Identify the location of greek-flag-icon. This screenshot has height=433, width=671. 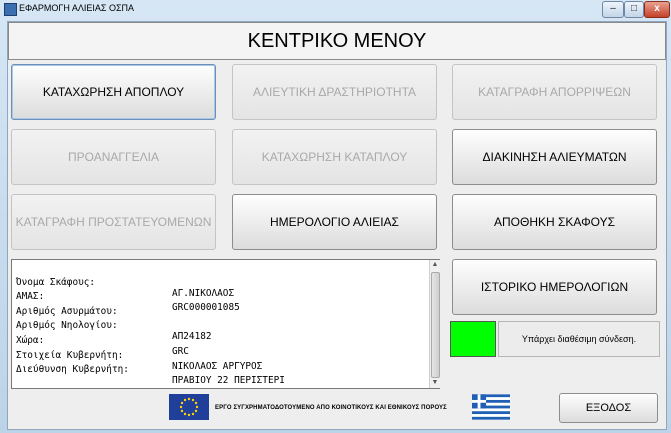
(491, 407).